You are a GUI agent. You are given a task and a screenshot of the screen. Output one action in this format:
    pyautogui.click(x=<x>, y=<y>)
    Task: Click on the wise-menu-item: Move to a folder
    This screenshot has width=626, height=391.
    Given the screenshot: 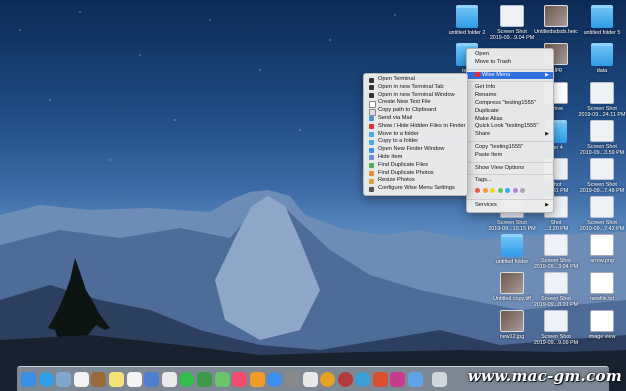 What is the action you would take?
    pyautogui.click(x=415, y=135)
    